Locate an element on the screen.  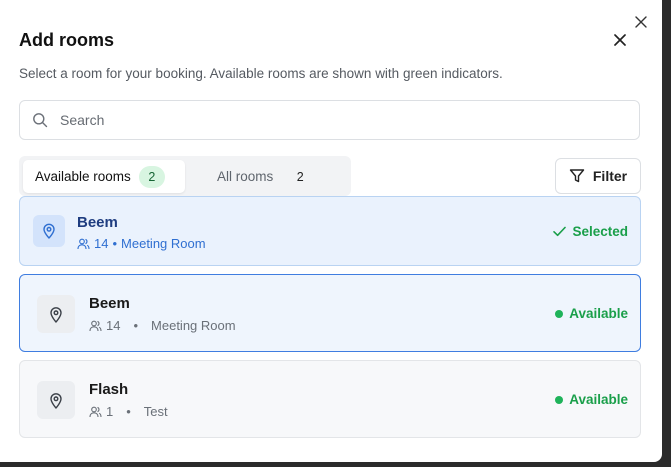
room-name: Flash is located at coordinates (109, 389).